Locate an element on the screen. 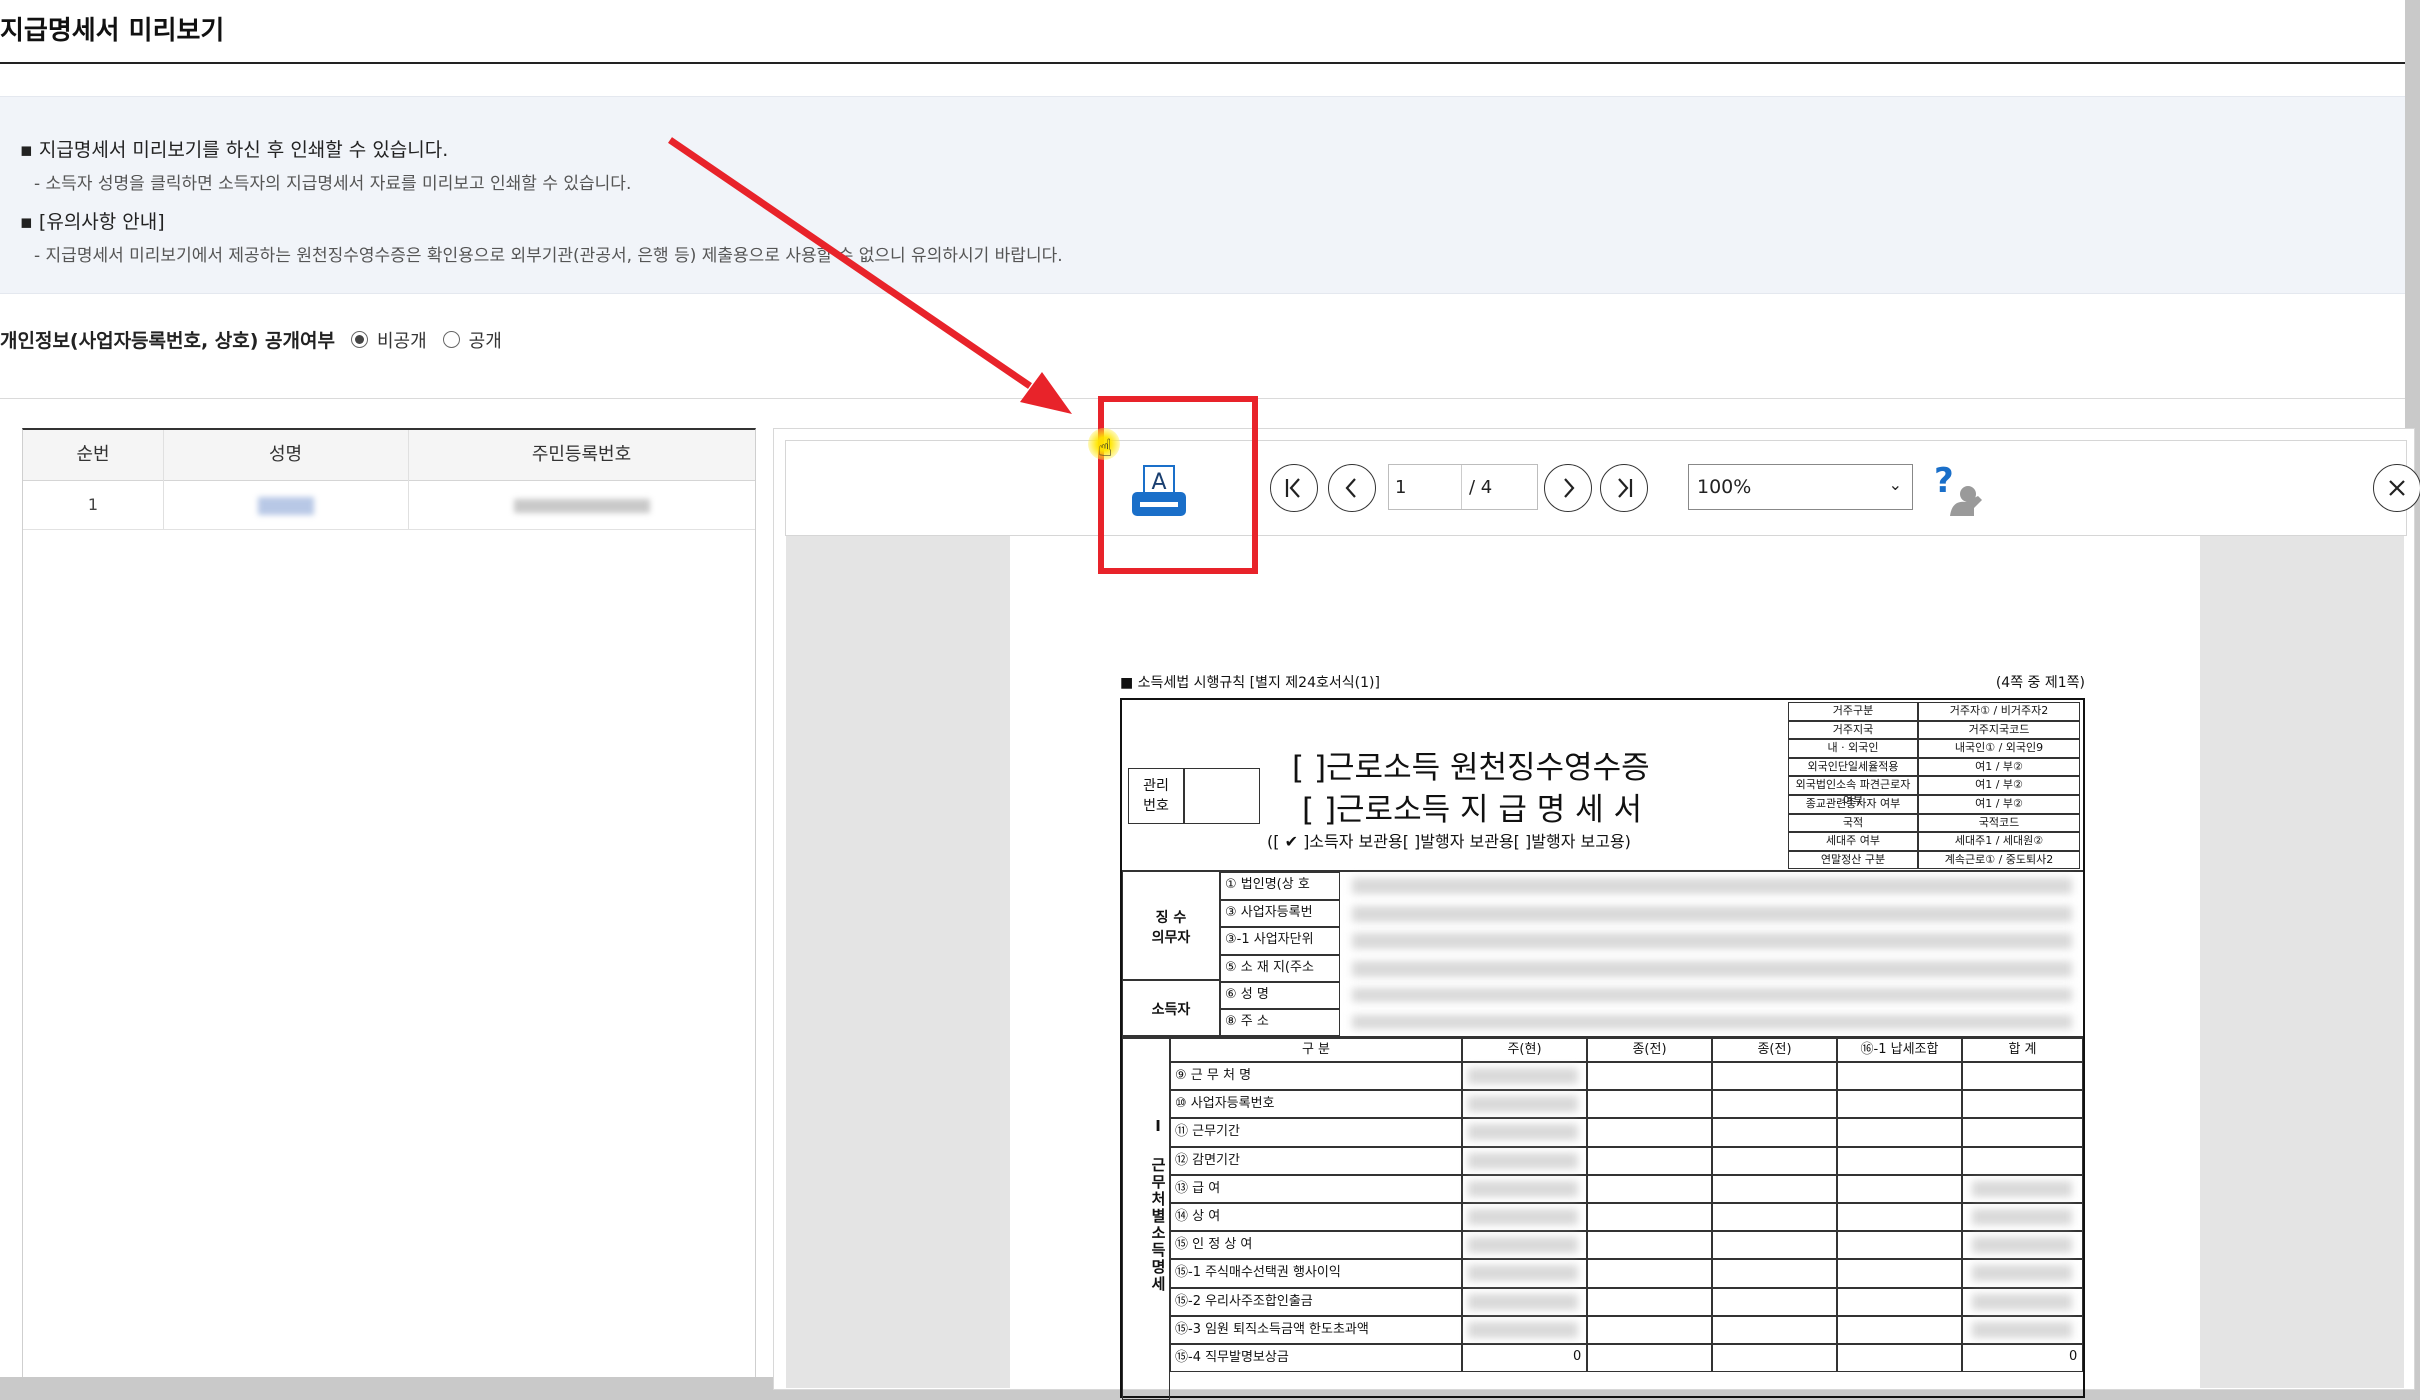 The width and height of the screenshot is (2420, 1400). zoom-select: 100% ⌄ is located at coordinates (1800, 487).